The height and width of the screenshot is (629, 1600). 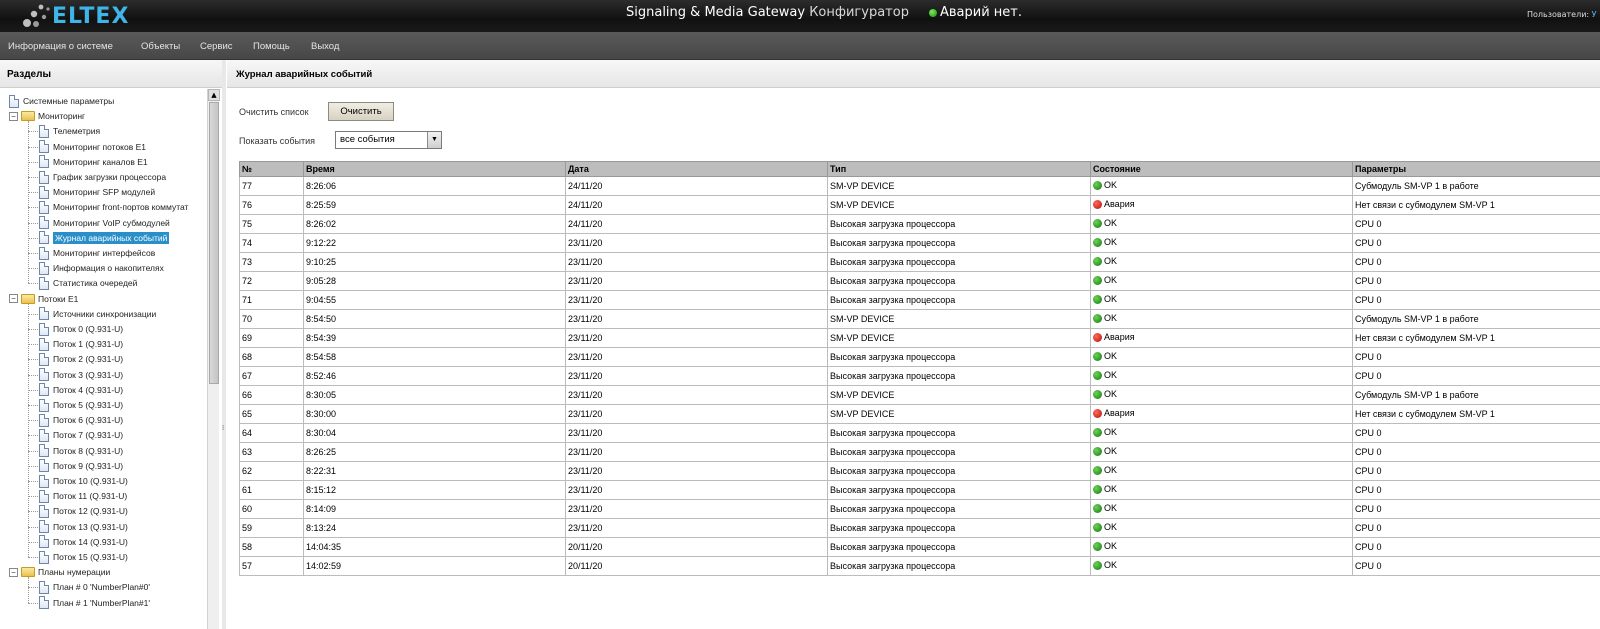 What do you see at coordinates (59, 572) in the screenshot?
I see `tree-item: − Планы нумерации` at bounding box center [59, 572].